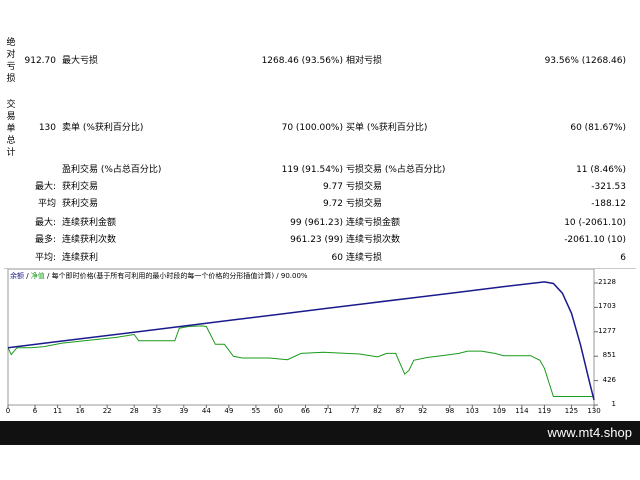  I want to click on y-tick-label: 426, so click(609, 379).